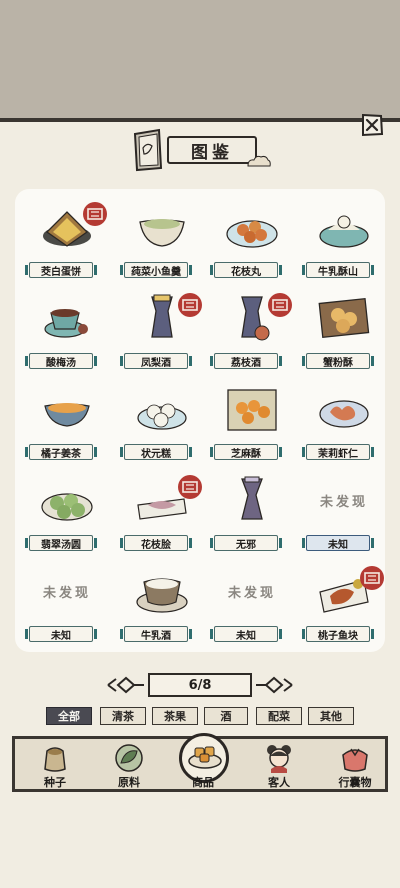 This screenshot has height=888, width=400. What do you see at coordinates (69, 716) in the screenshot?
I see `filter-all: 全部` at bounding box center [69, 716].